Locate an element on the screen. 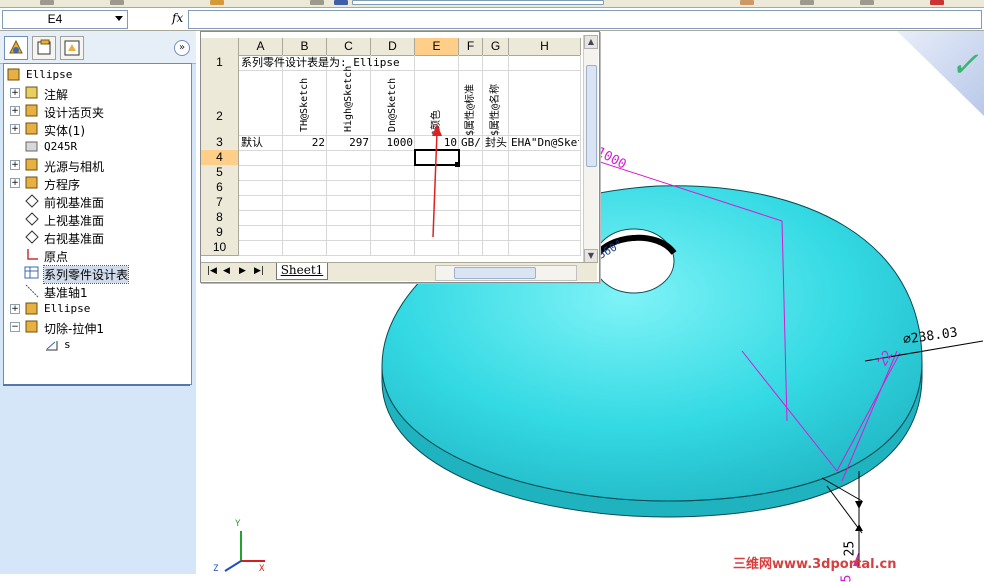  cell-E5 is located at coordinates (437, 173).